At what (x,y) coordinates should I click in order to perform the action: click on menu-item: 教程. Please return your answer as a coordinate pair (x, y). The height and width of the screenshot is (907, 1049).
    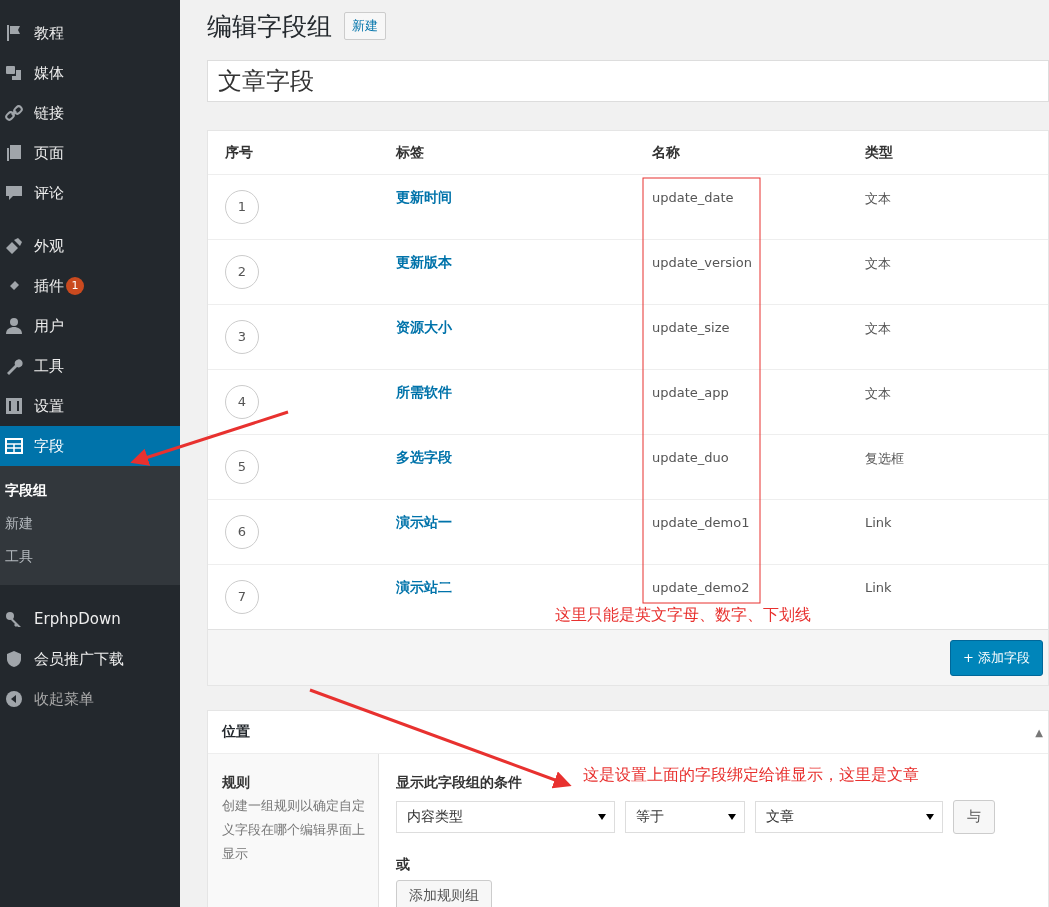
    Looking at the image, I should click on (90, 33).